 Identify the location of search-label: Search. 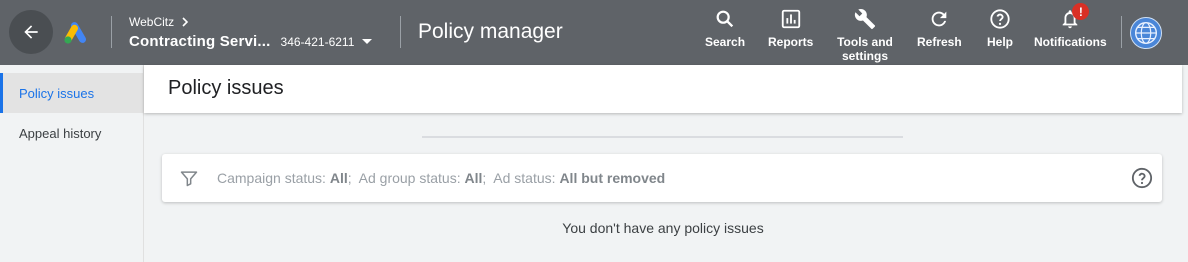
(725, 42).